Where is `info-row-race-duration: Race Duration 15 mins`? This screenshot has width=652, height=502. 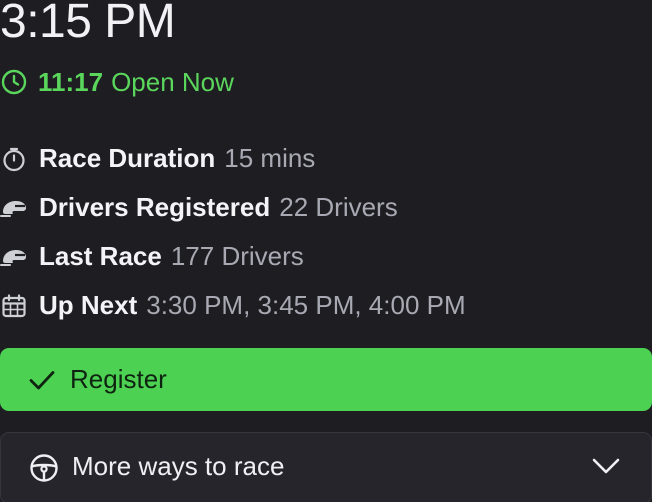
info-row-race-duration: Race Duration 15 mins is located at coordinates (326, 158).